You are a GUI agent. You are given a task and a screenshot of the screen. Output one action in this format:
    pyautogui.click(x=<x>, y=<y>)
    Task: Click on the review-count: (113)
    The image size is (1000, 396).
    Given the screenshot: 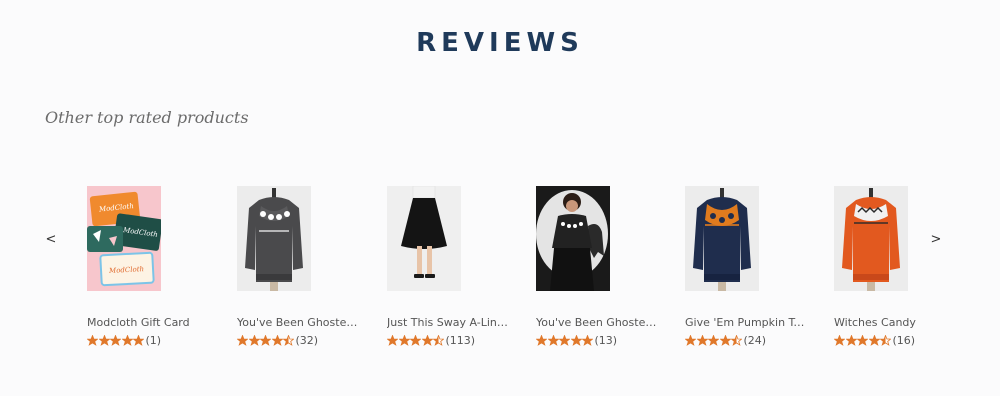 What is the action you would take?
    pyautogui.click(x=460, y=340)
    